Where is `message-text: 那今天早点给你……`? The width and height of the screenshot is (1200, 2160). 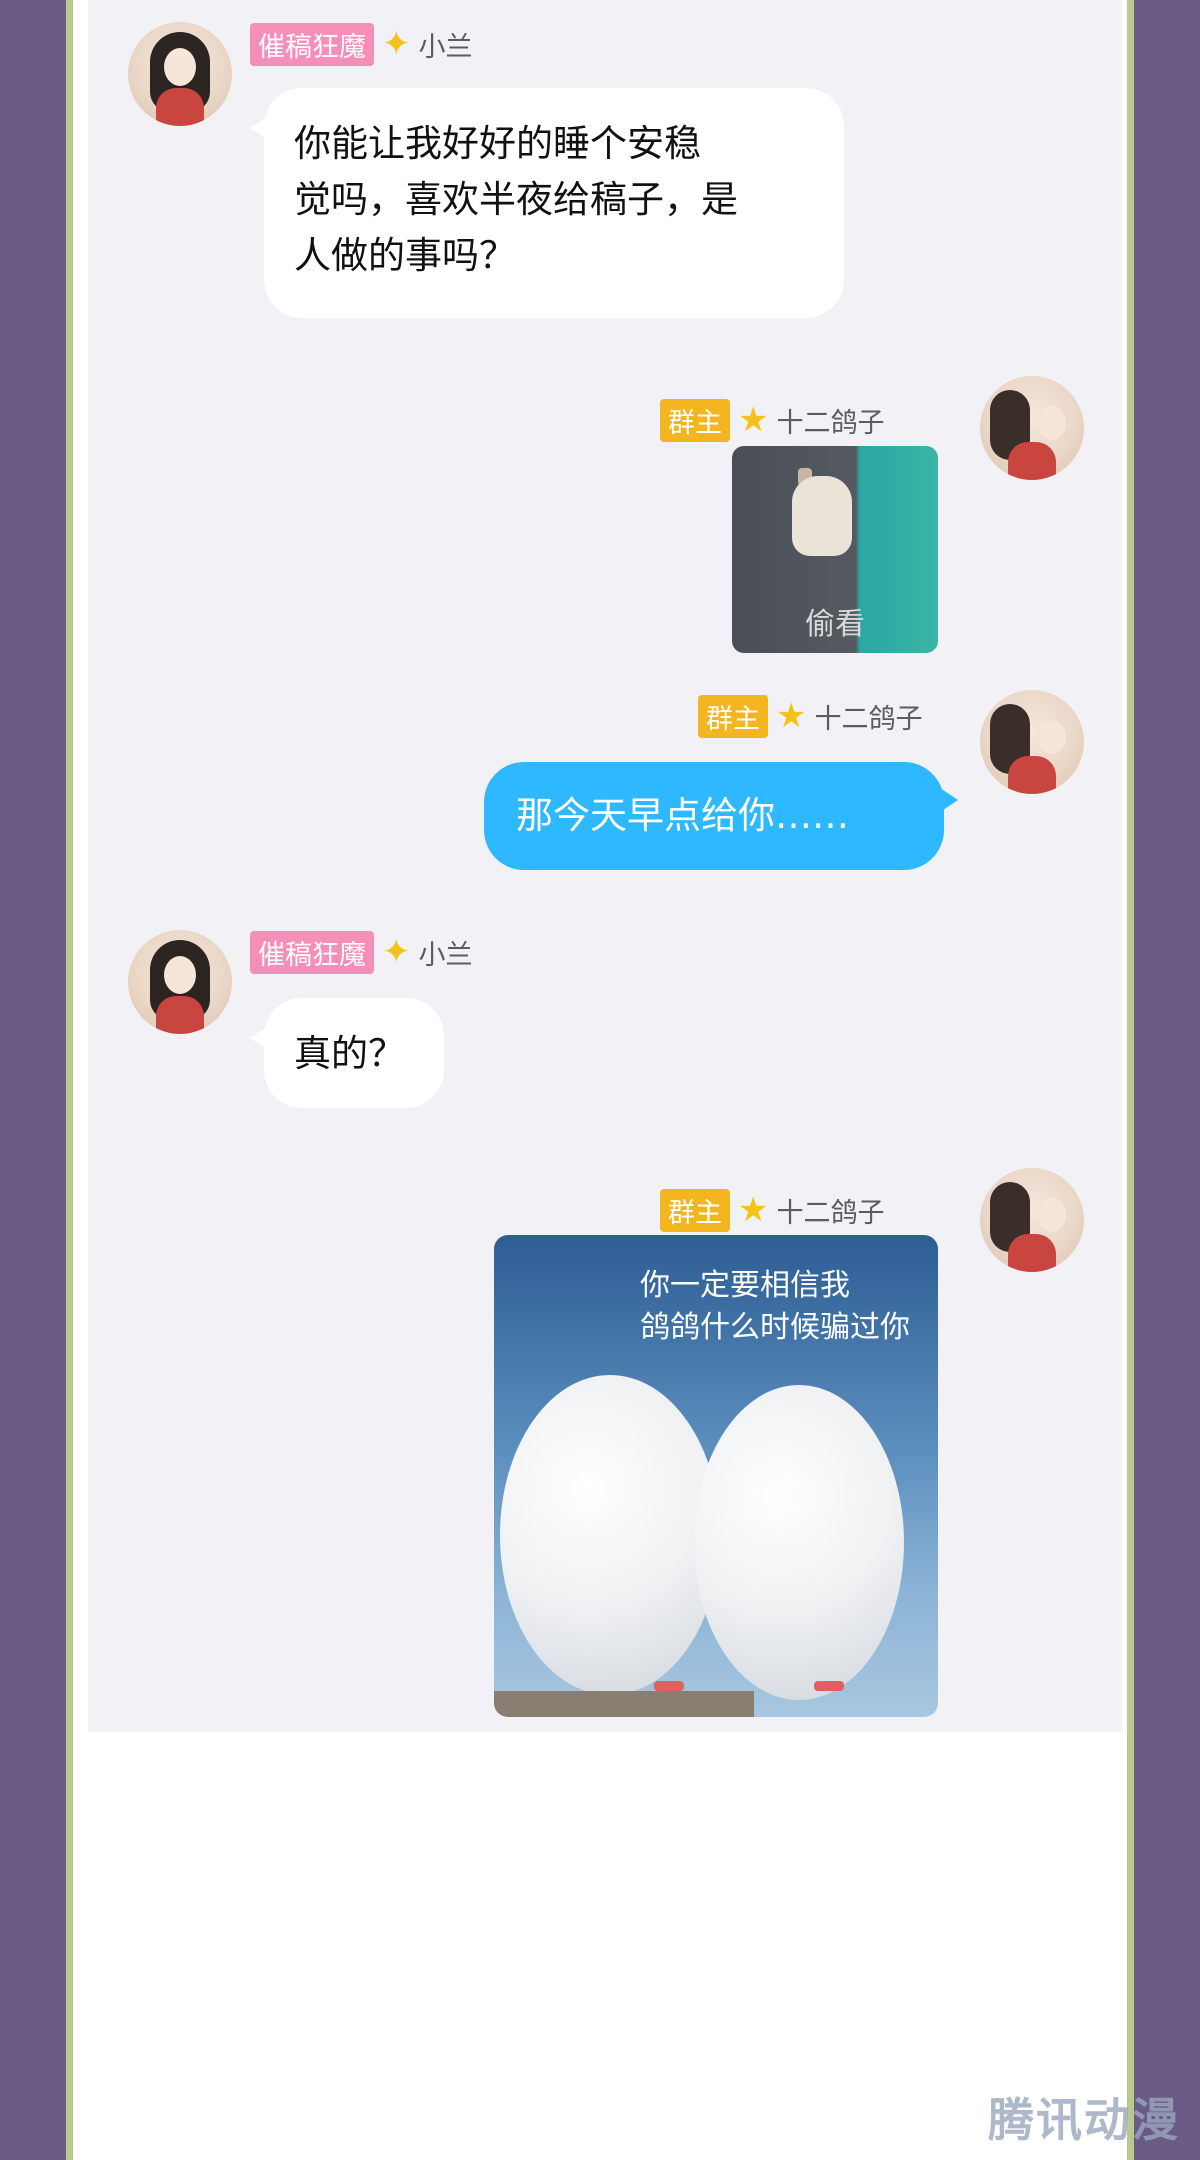
message-text: 那今天早点给你…… is located at coordinates (682, 815).